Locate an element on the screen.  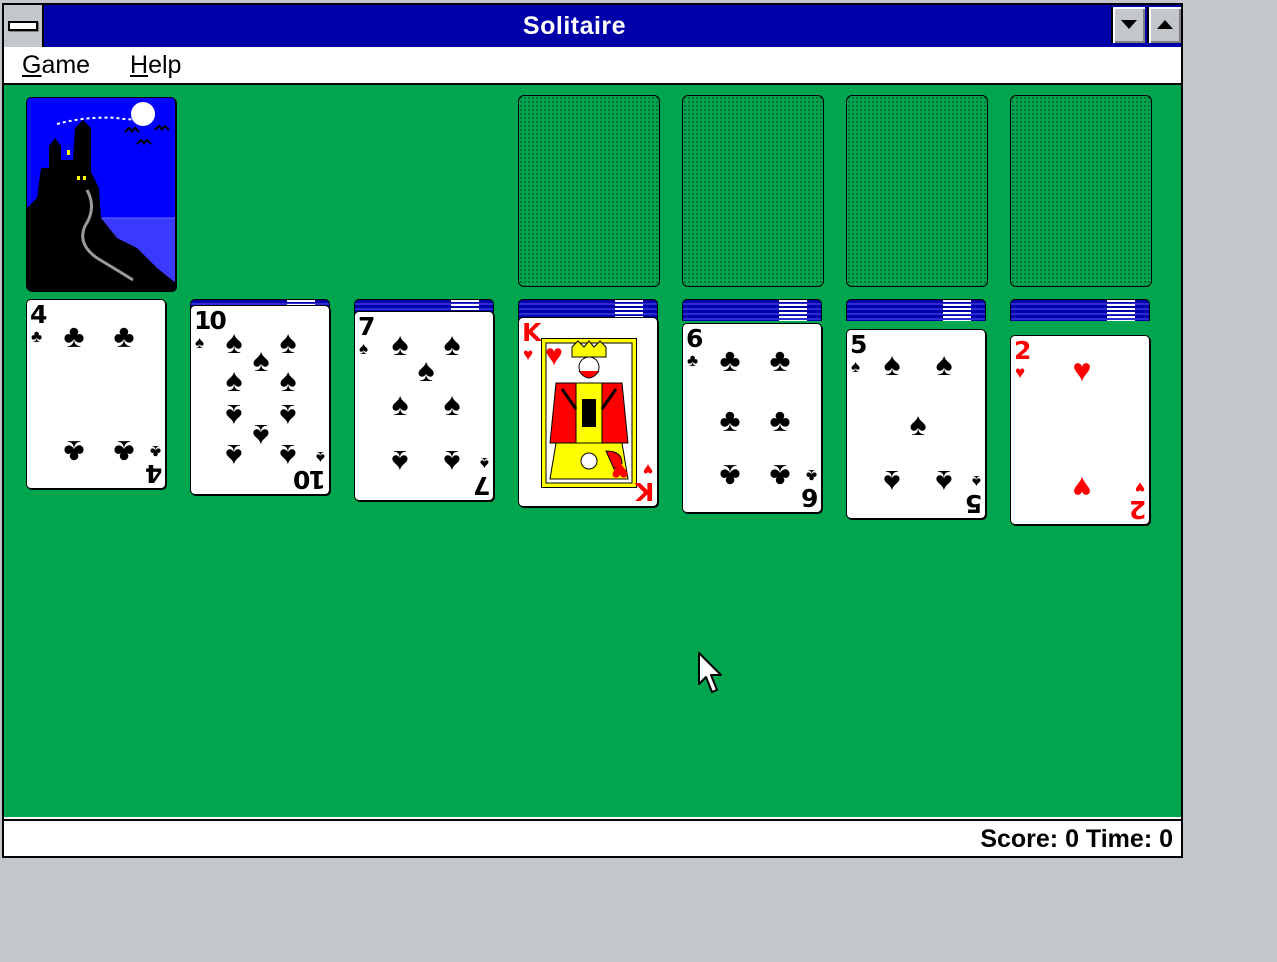
mouse-pointer-icon is located at coordinates (710, 672).